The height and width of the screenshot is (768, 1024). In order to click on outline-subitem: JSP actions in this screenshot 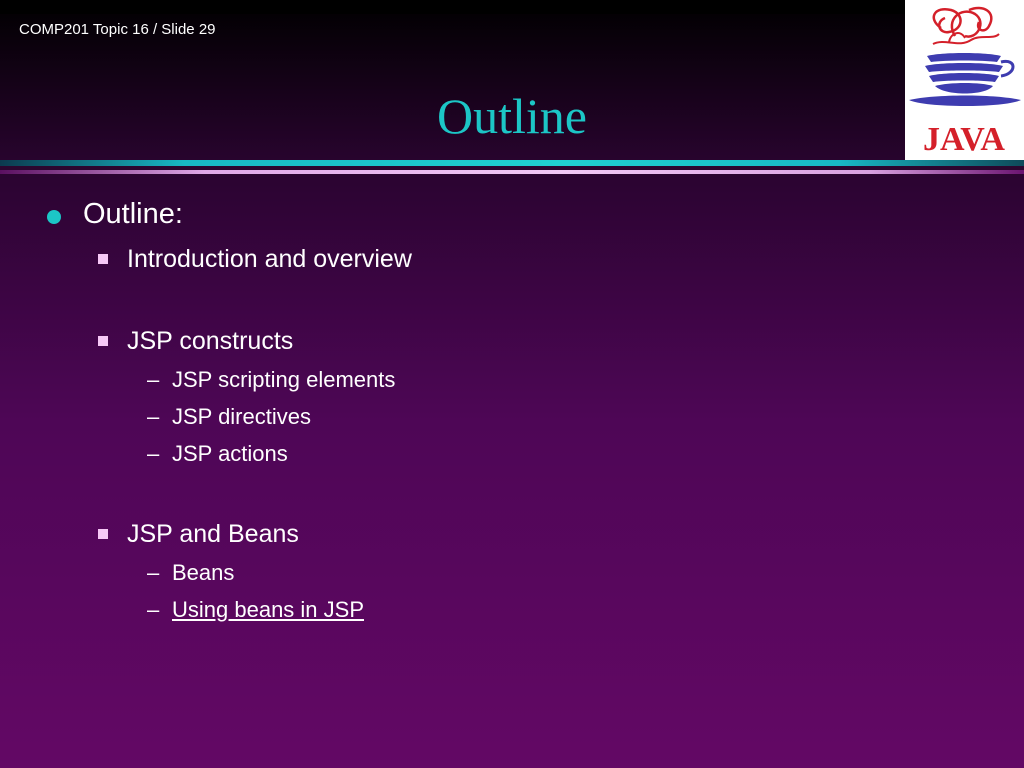, I will do `click(230, 453)`.